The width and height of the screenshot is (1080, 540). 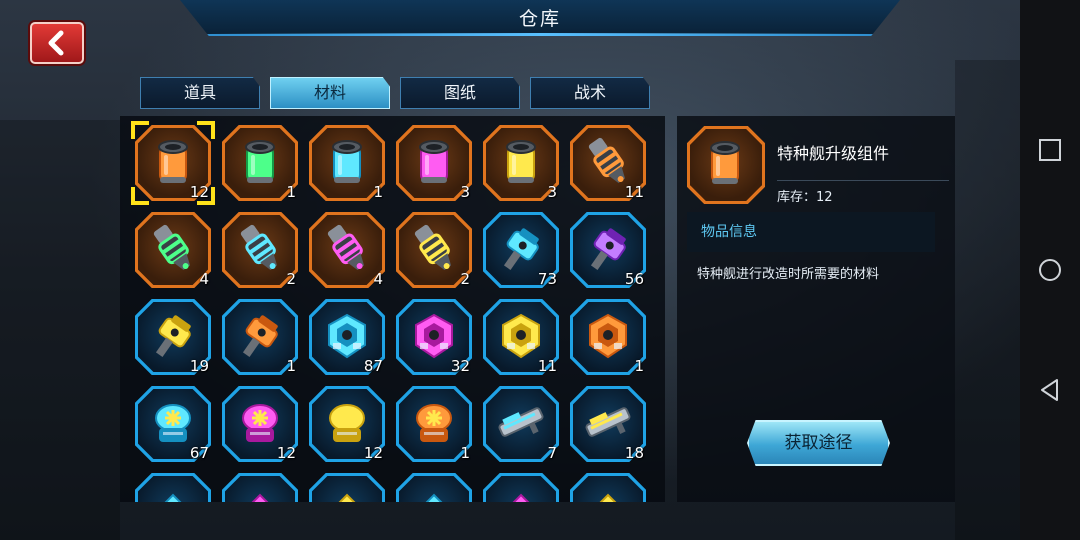 What do you see at coordinates (634, 279) in the screenshot?
I see `item-count: 56` at bounding box center [634, 279].